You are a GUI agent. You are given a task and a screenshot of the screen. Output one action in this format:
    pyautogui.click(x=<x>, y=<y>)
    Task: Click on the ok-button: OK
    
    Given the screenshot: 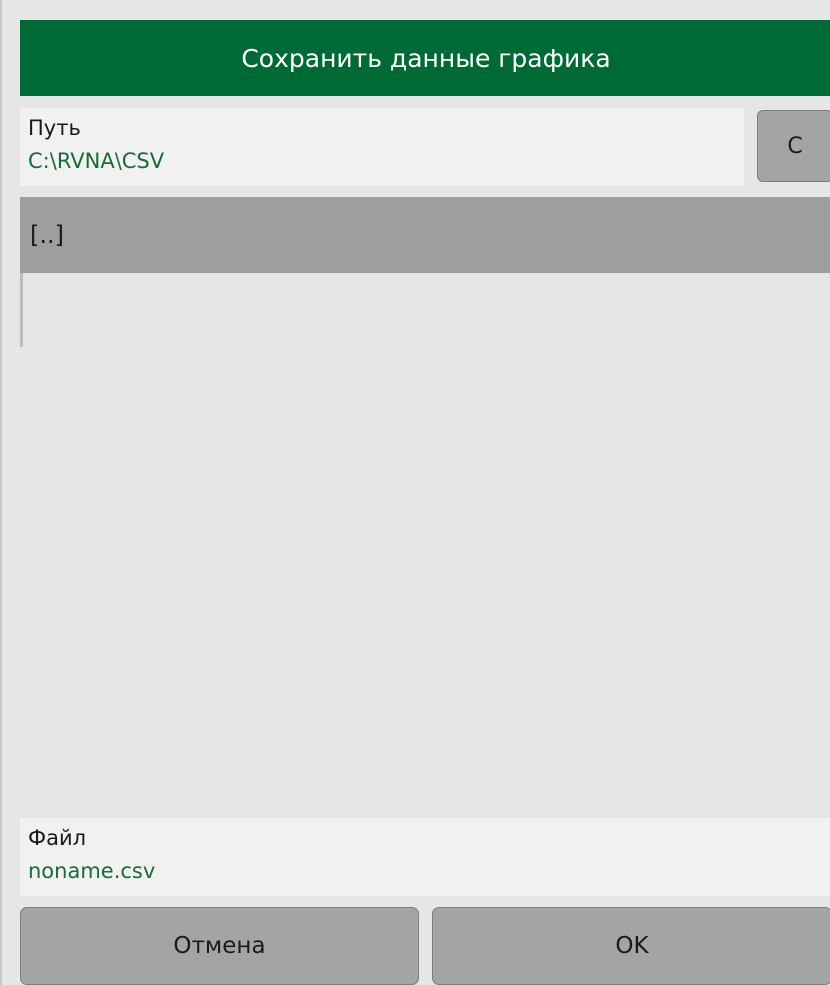 What is the action you would take?
    pyautogui.click(x=631, y=946)
    